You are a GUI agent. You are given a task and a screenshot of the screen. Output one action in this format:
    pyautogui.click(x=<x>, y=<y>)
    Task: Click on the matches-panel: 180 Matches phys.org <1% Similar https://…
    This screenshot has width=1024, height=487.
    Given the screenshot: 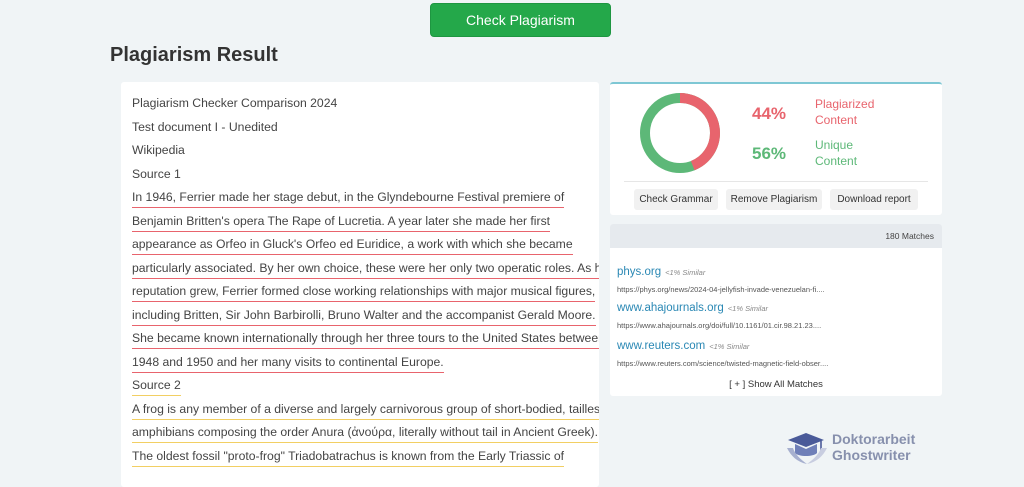 What is the action you would take?
    pyautogui.click(x=776, y=310)
    